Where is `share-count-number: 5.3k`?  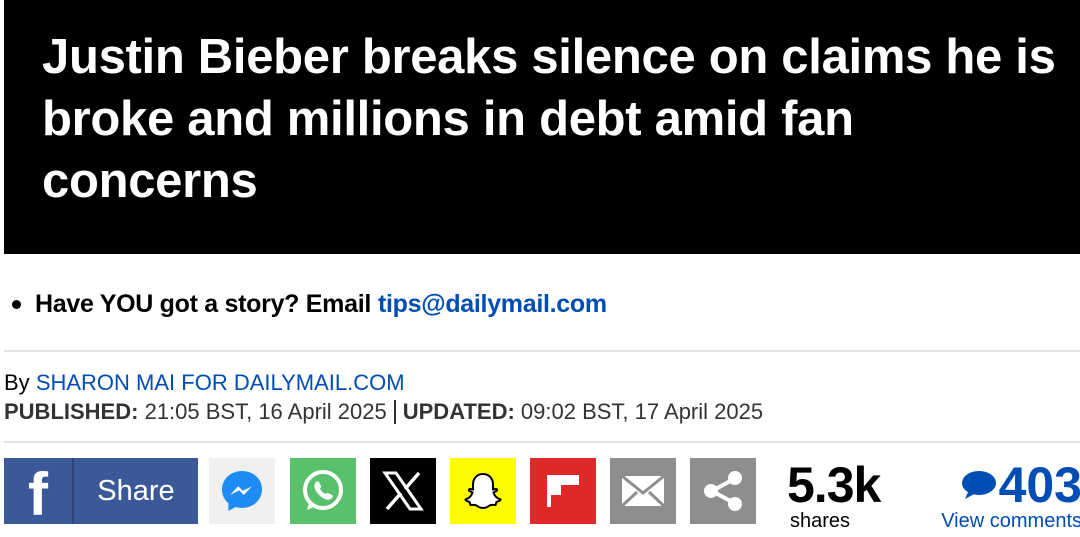
share-count-number: 5.3k is located at coordinates (834, 485).